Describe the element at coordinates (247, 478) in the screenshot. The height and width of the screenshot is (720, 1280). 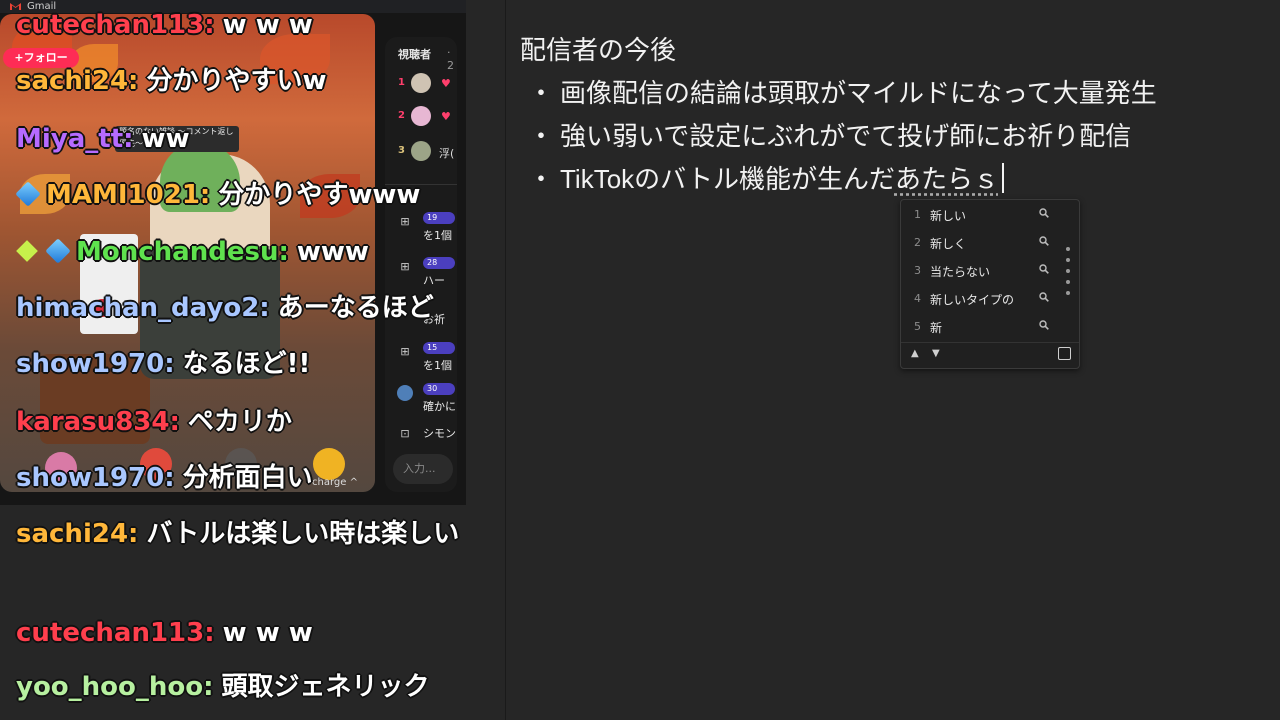
I see `chat-text: 分析面白い` at that location.